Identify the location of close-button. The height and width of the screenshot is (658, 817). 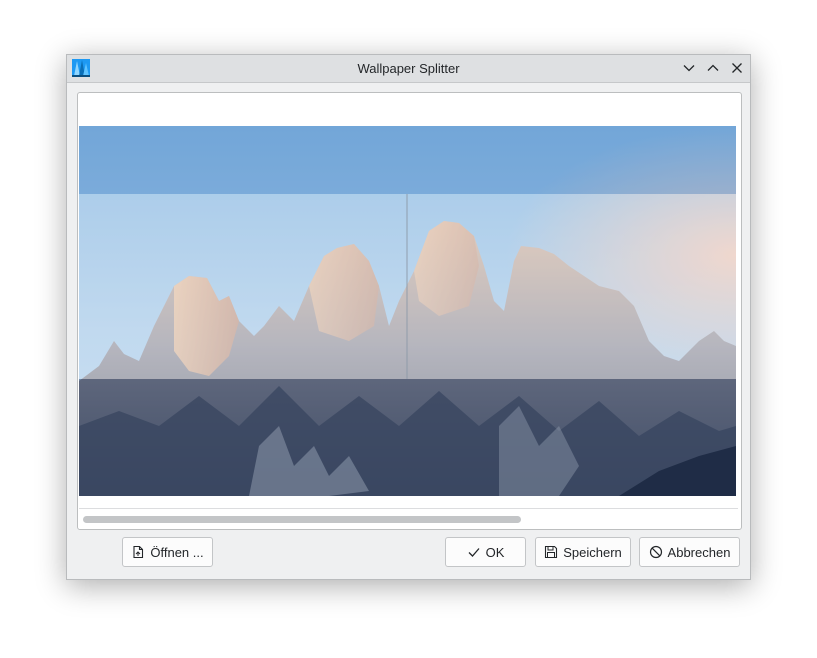
(737, 68).